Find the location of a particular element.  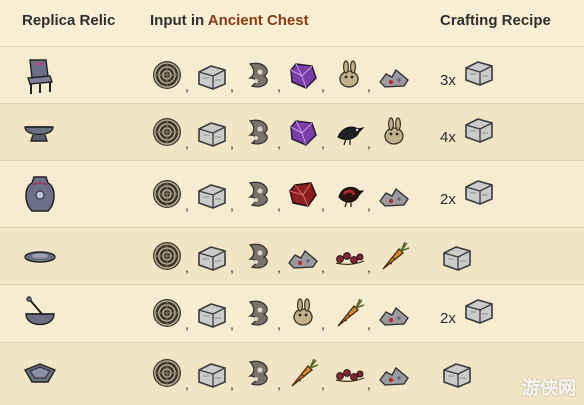

table-row: ,,,,, 3x is located at coordinates (292, 75).